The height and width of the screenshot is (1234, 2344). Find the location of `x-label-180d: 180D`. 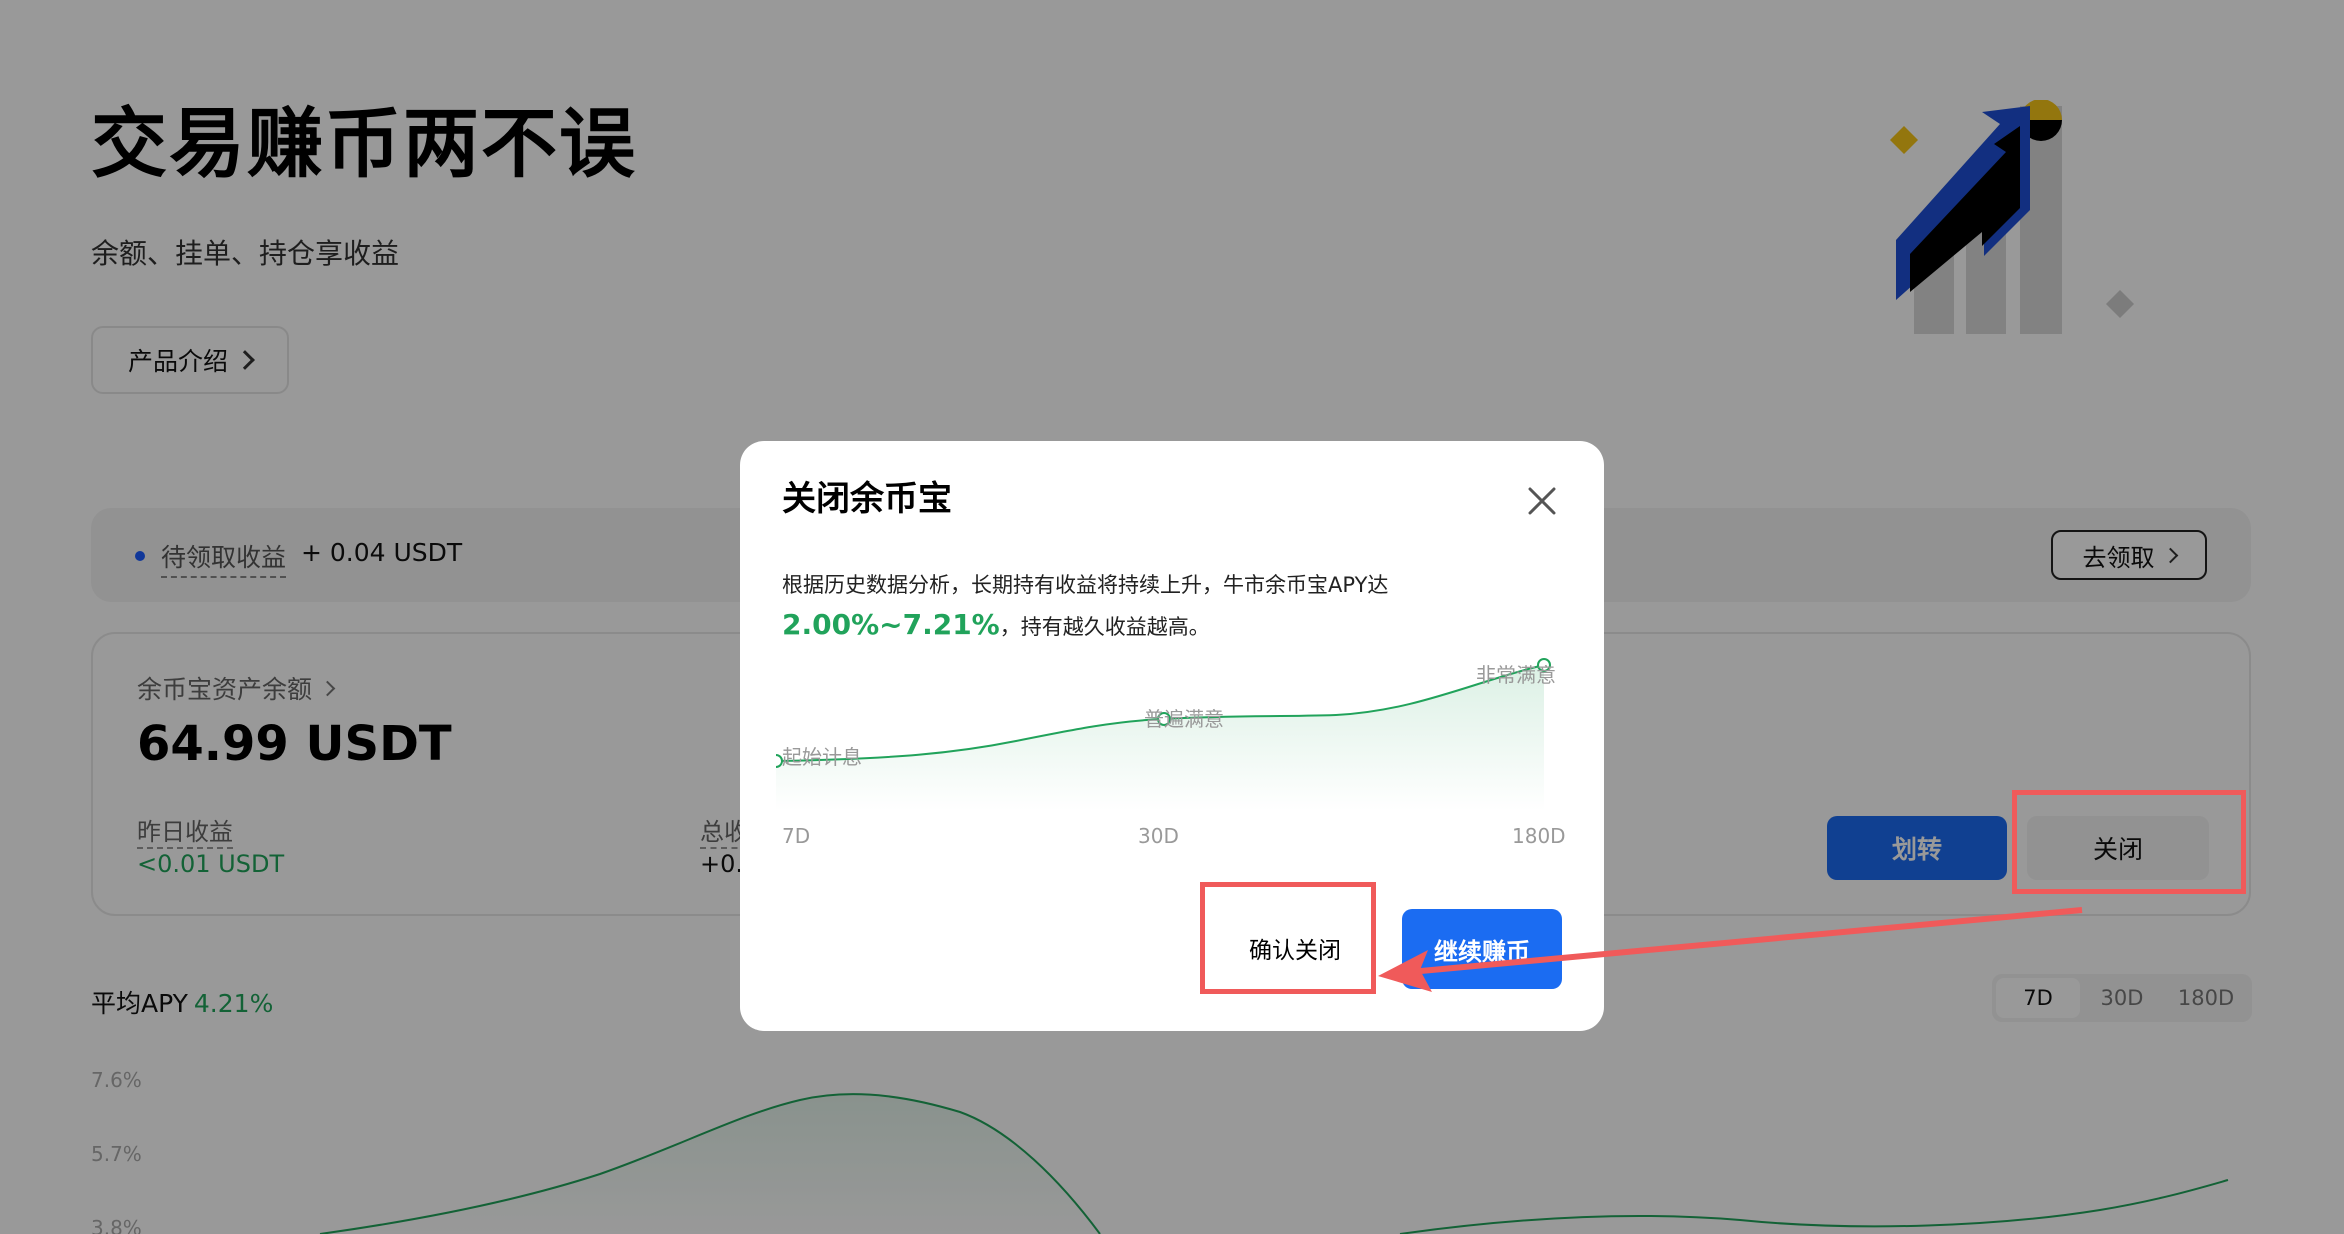

x-label-180d: 180D is located at coordinates (1539, 836).